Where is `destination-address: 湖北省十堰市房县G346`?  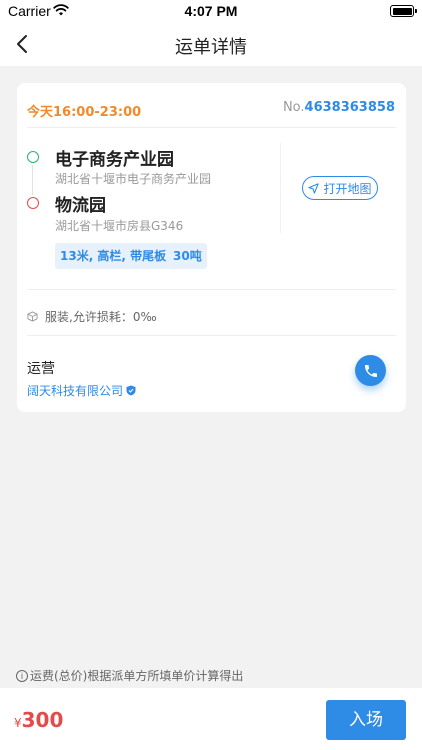 destination-address: 湖北省十堰市房县G346 is located at coordinates (119, 226).